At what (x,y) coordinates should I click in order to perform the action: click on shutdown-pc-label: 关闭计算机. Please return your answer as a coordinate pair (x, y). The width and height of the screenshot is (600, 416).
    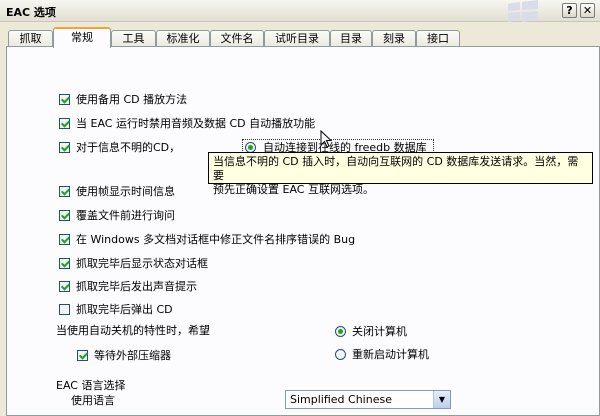
    Looking at the image, I should click on (379, 331).